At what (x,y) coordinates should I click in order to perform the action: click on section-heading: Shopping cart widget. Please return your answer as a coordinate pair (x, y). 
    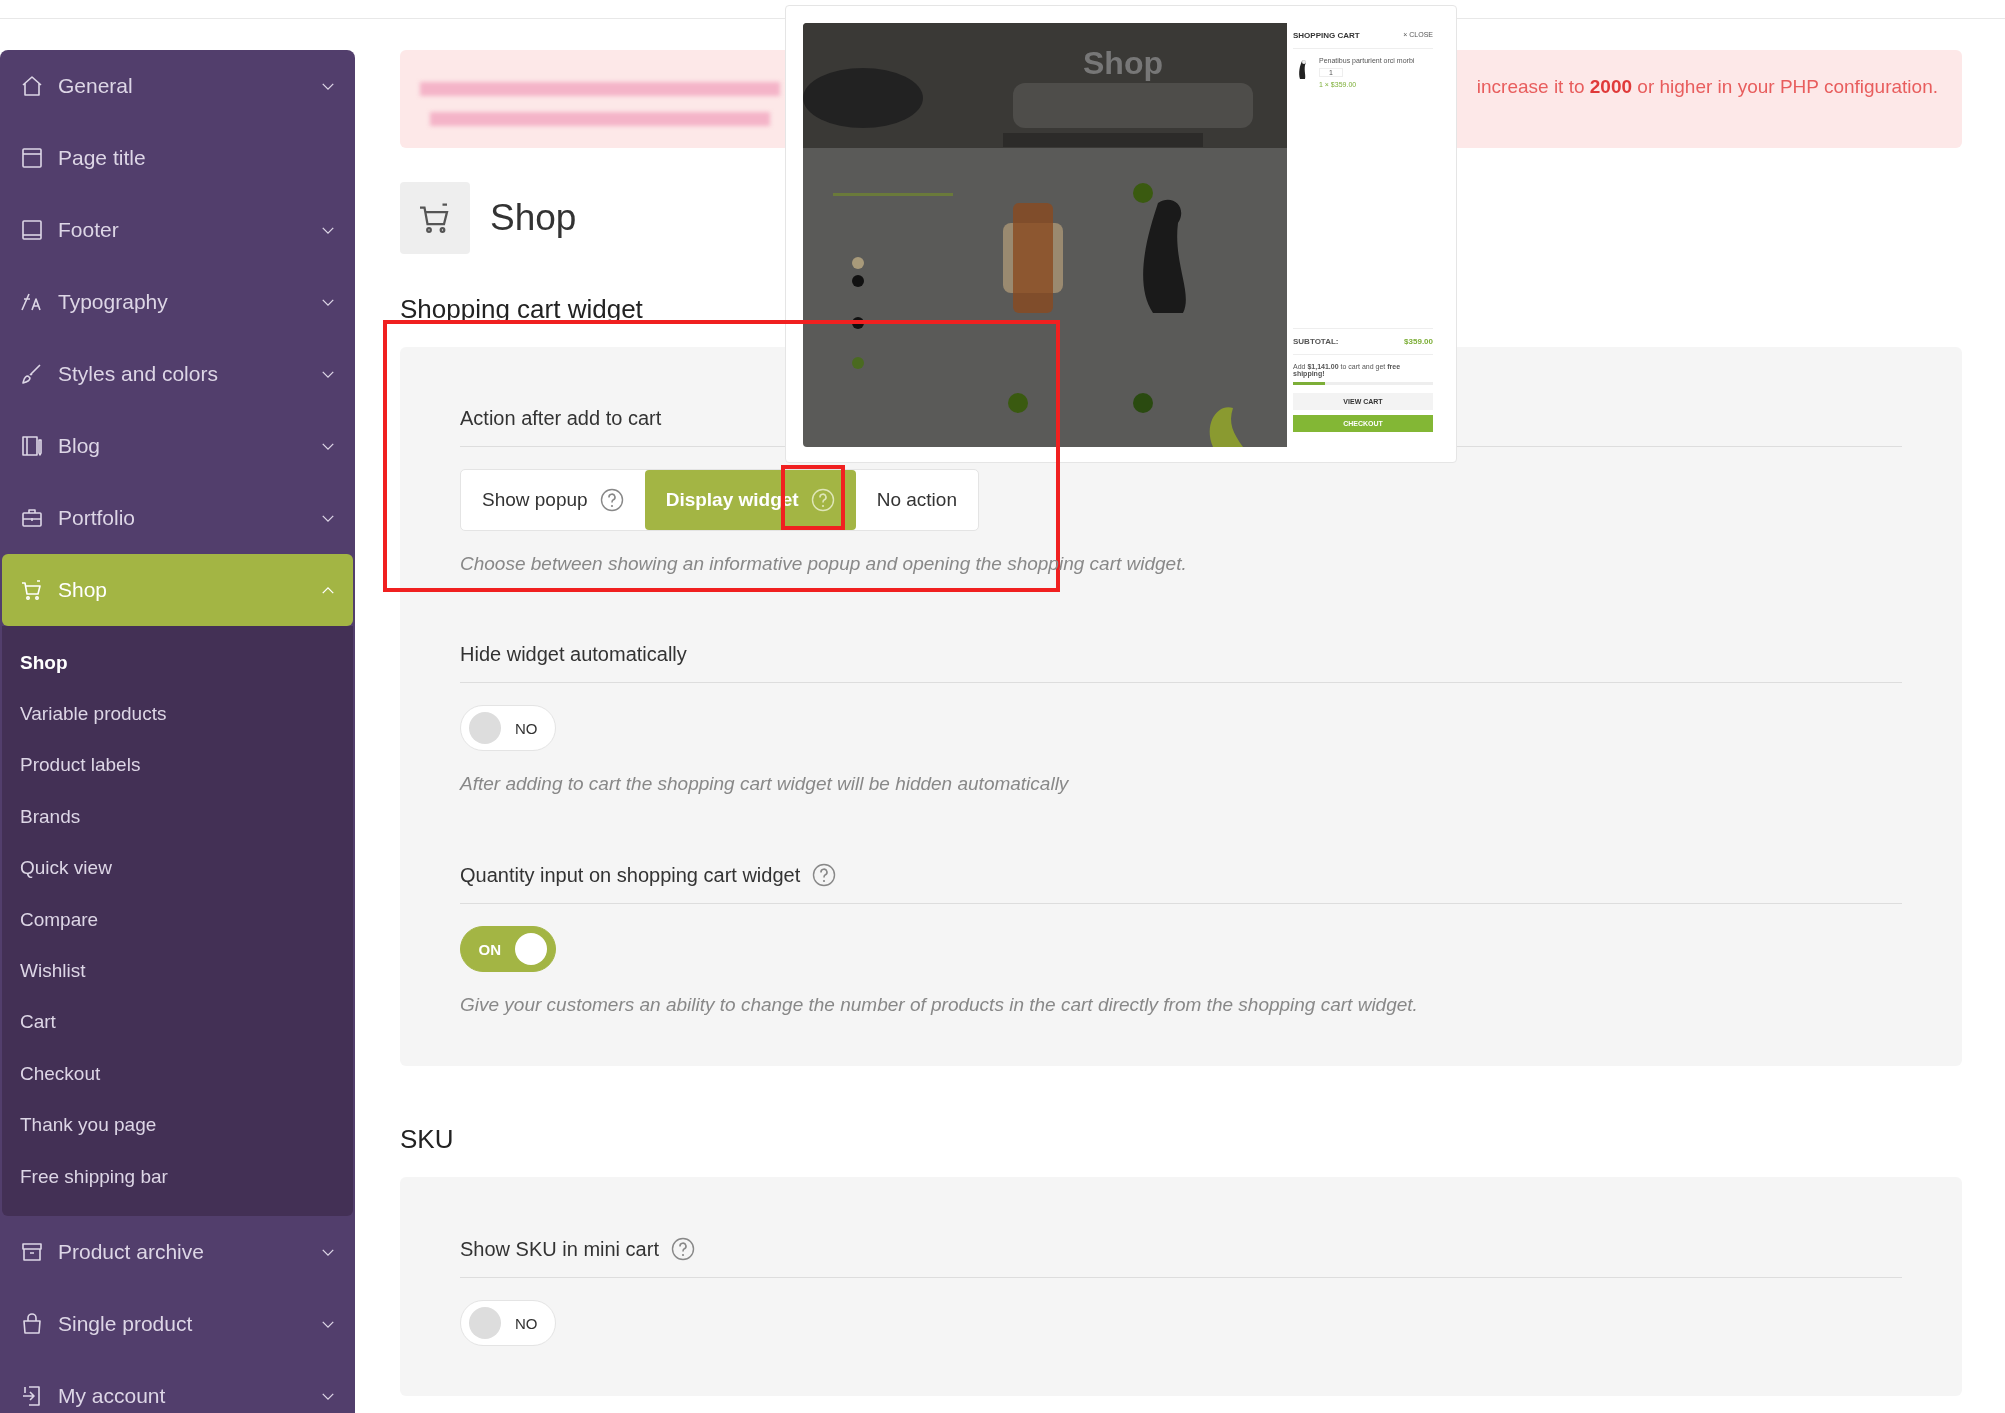
    Looking at the image, I should click on (522, 309).